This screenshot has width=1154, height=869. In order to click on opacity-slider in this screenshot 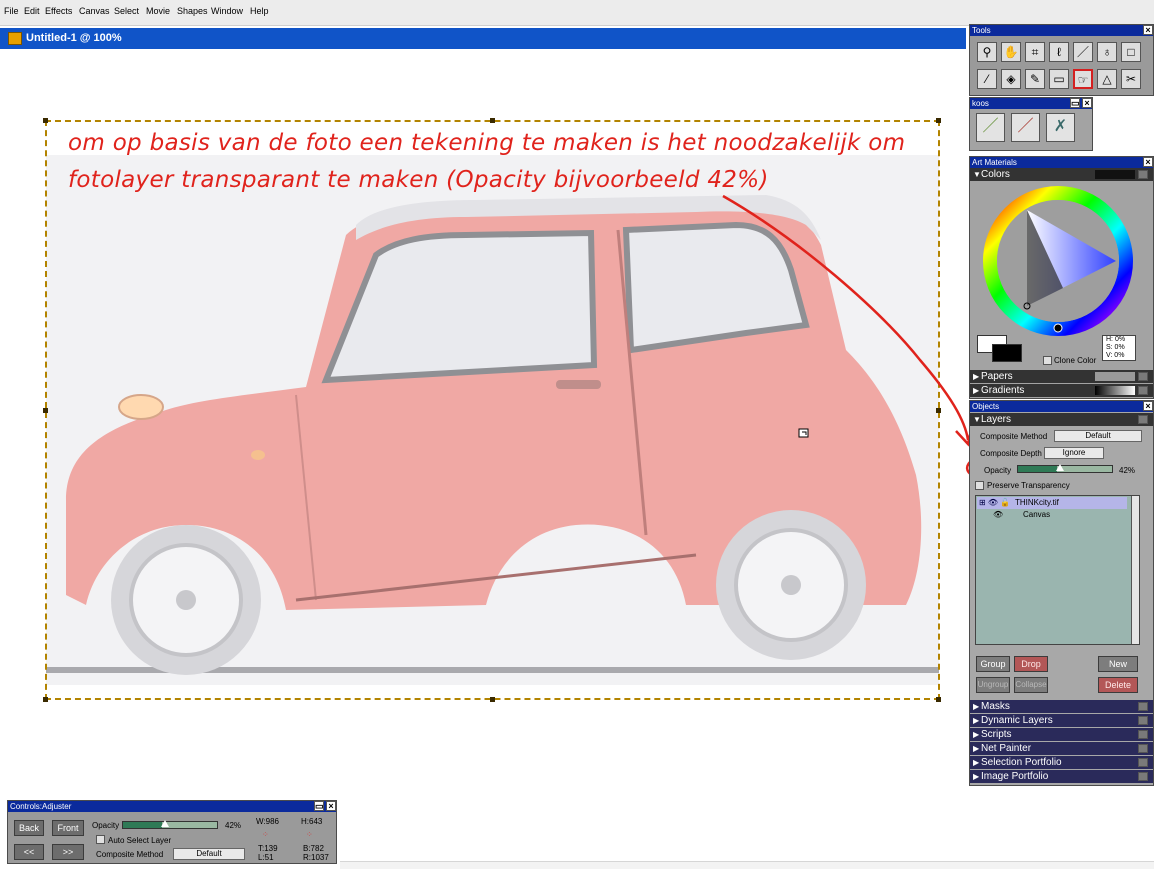, I will do `click(1065, 468)`.